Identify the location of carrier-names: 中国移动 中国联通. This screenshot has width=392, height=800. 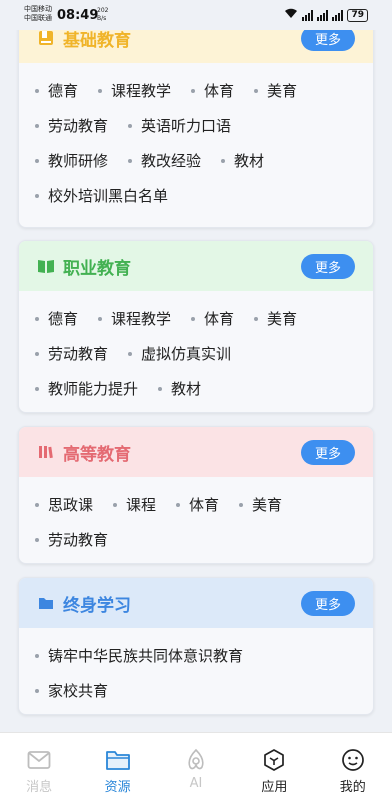
(38, 13).